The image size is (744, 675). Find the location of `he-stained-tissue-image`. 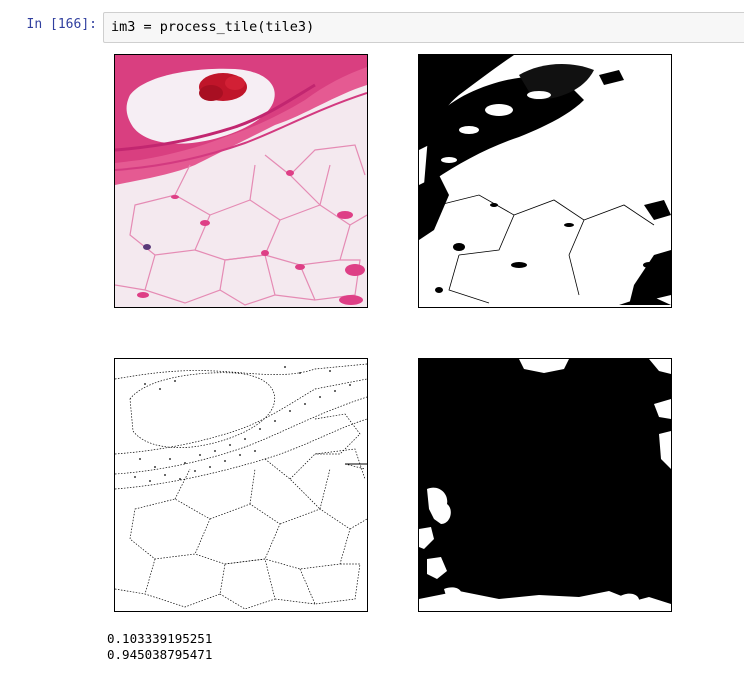

he-stained-tissue-image is located at coordinates (241, 181).